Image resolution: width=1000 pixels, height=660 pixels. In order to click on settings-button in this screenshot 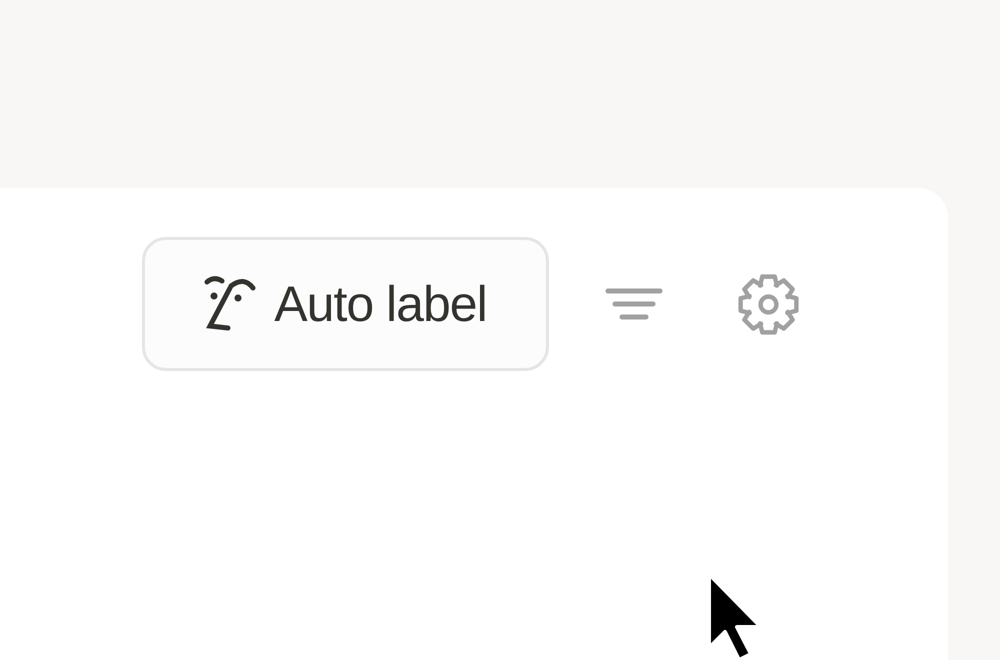, I will do `click(768, 304)`.